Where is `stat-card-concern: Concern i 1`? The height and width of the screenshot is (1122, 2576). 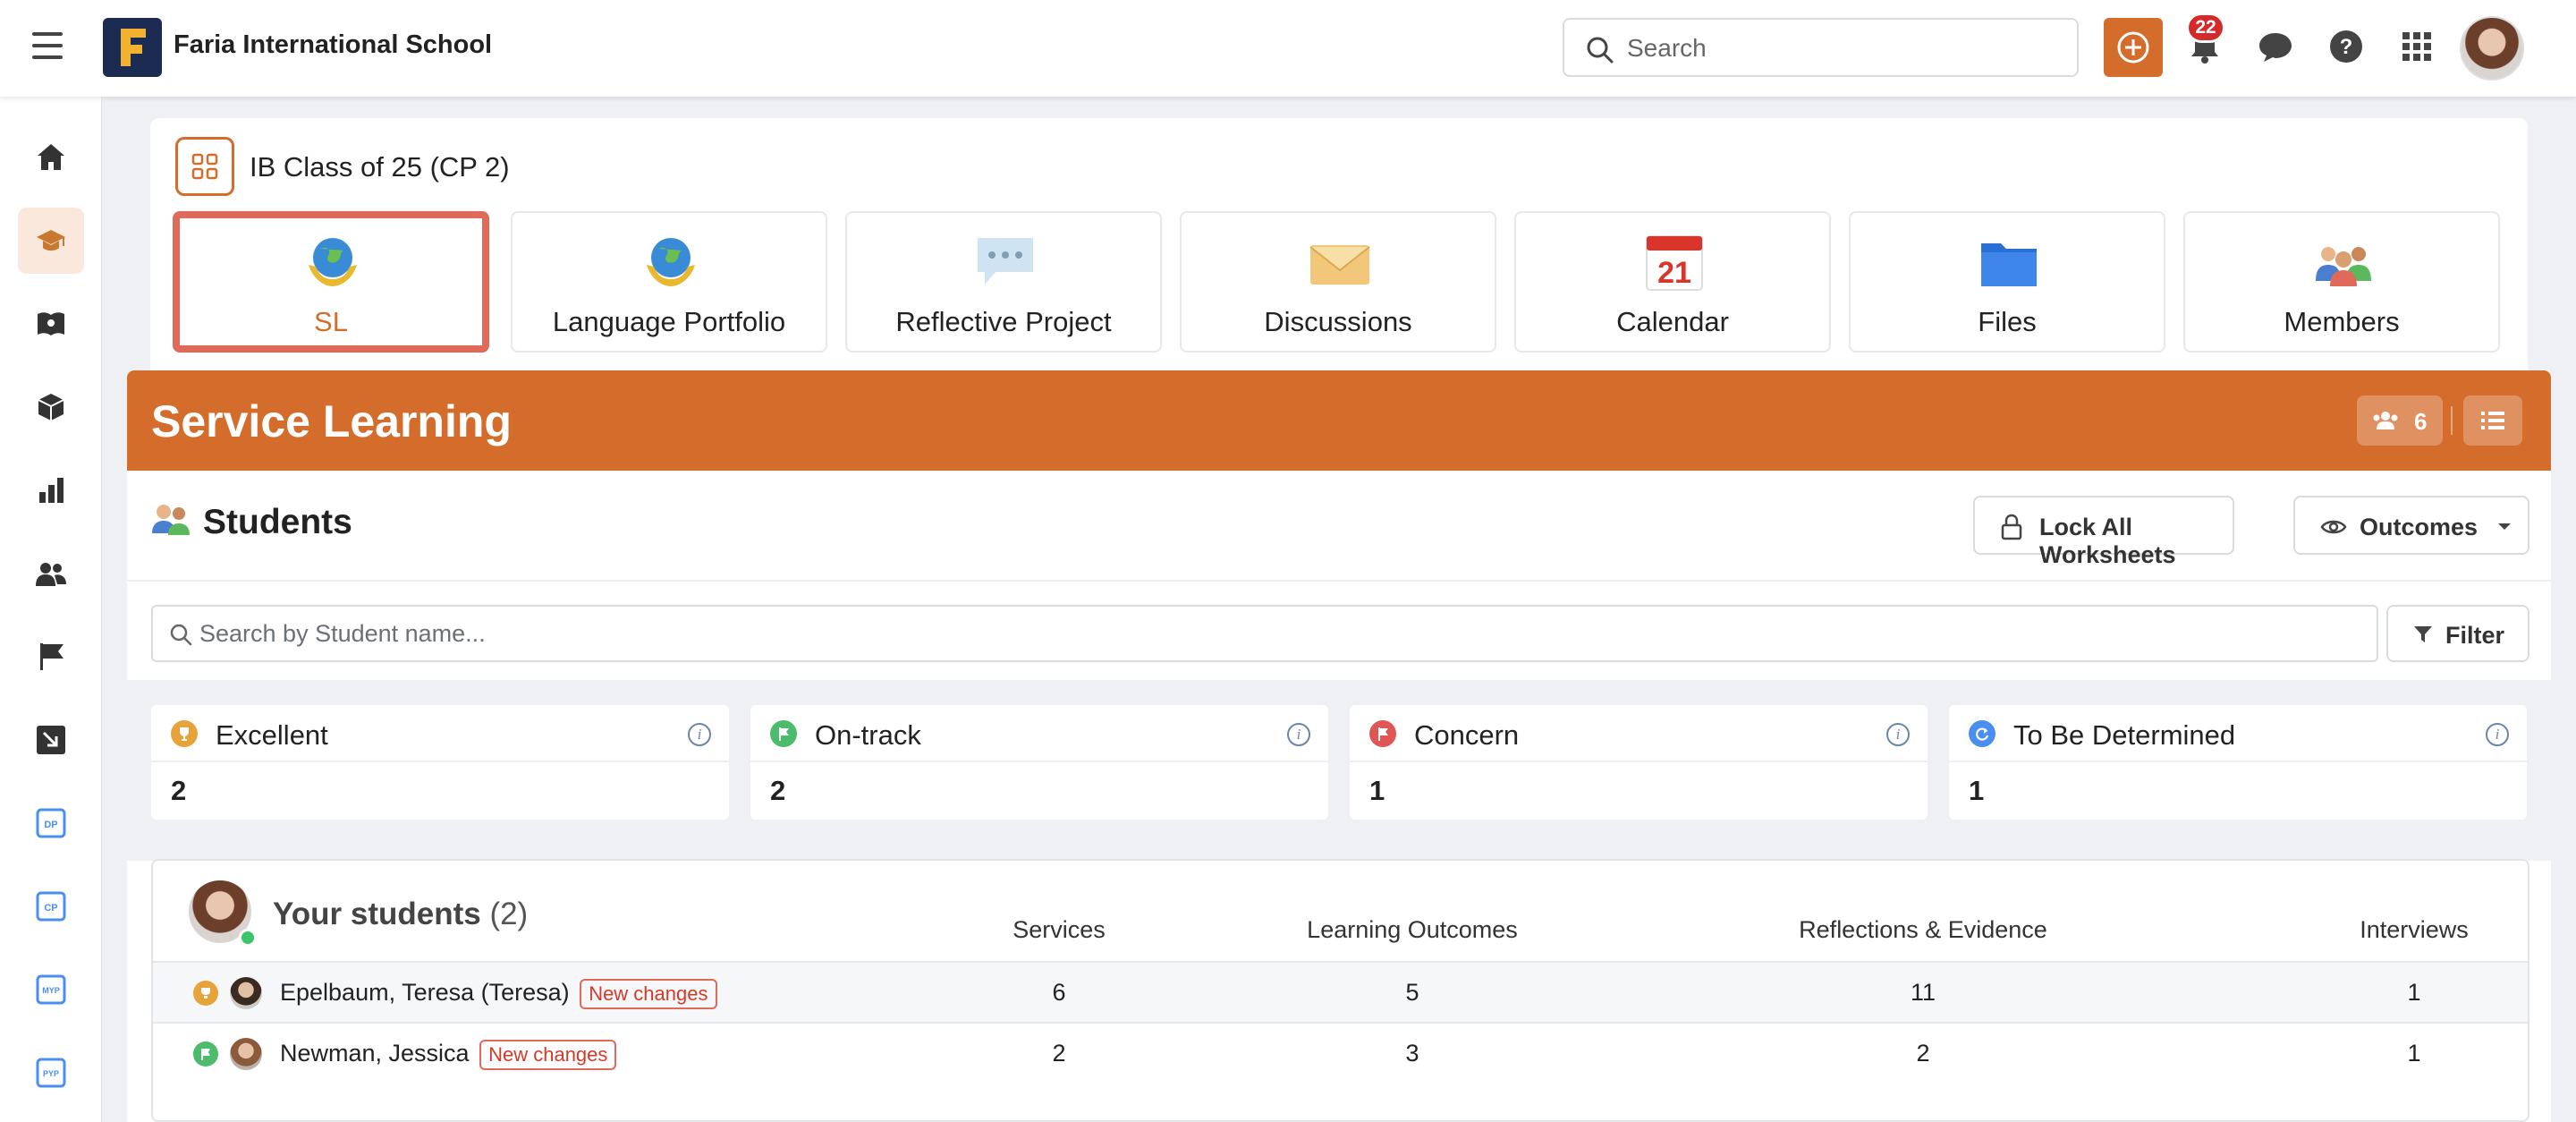
stat-card-concern: Concern i 1 is located at coordinates (1639, 762).